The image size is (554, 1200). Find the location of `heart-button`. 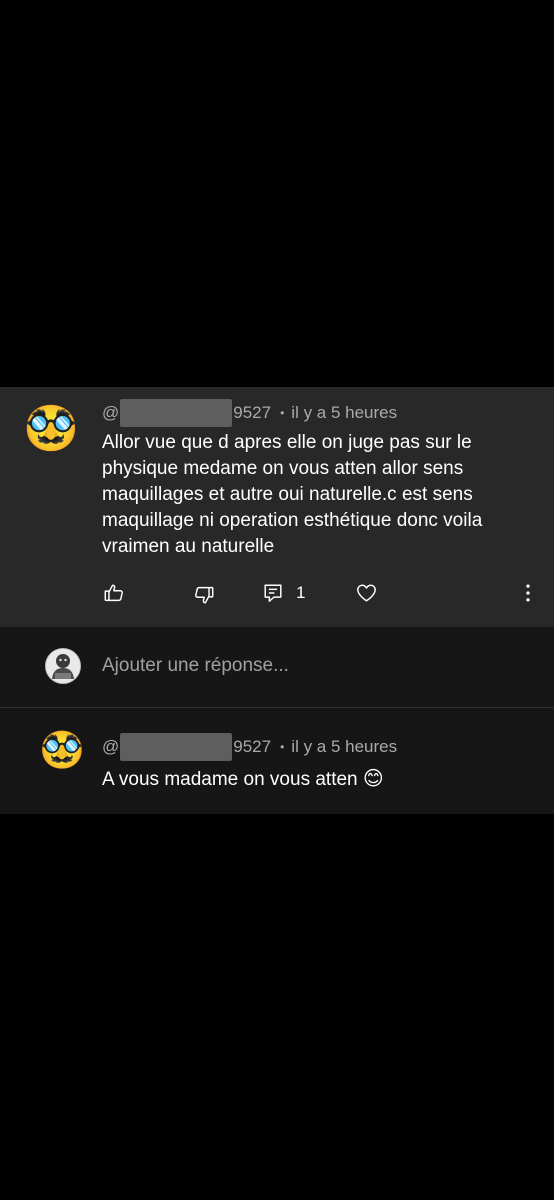

heart-button is located at coordinates (366, 593).